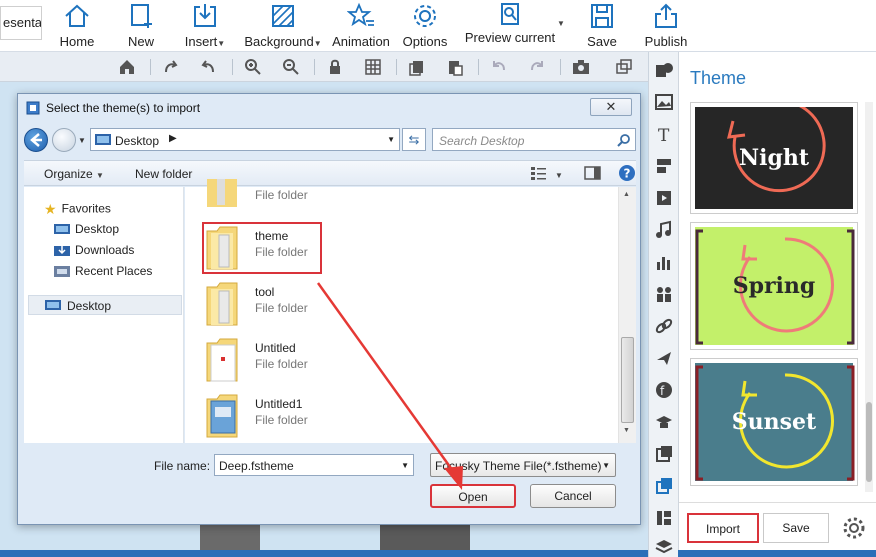  What do you see at coordinates (664, 390) in the screenshot?
I see `flash-icon: f` at bounding box center [664, 390].